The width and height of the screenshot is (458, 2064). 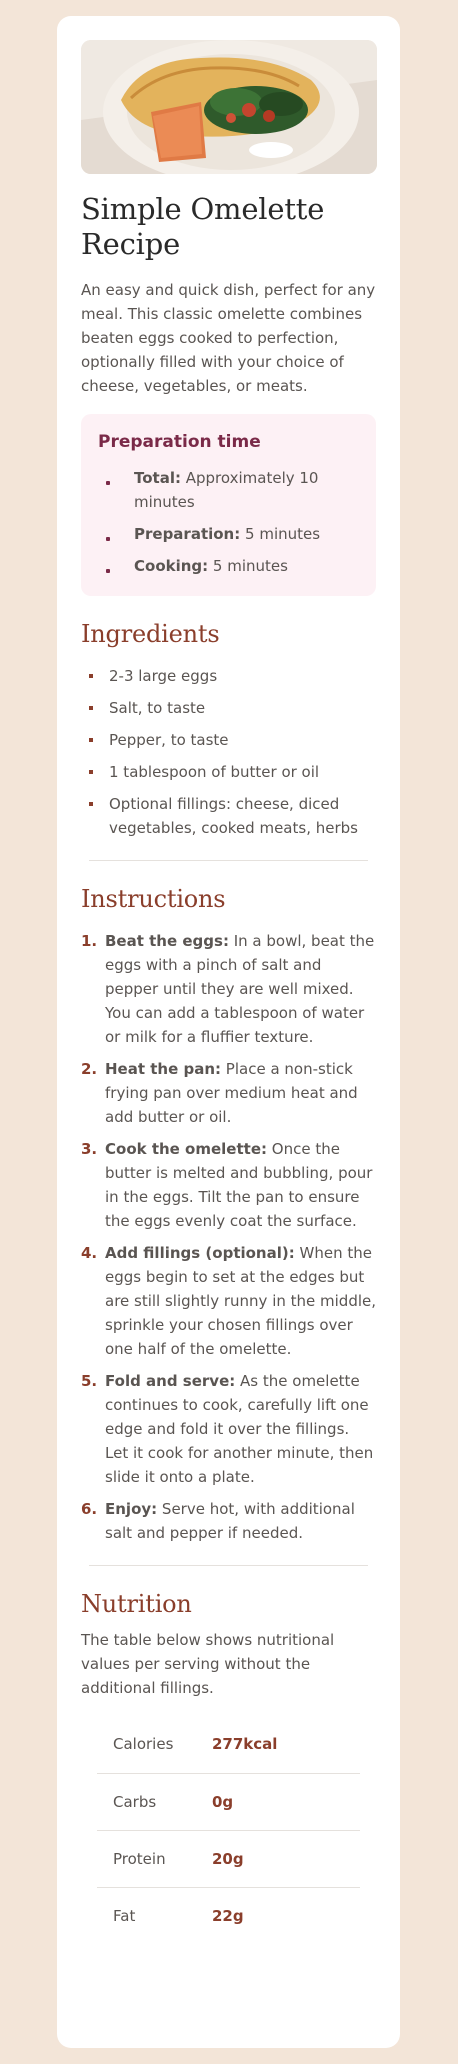 I want to click on preparation-heading: Preparation time, so click(x=179, y=442).